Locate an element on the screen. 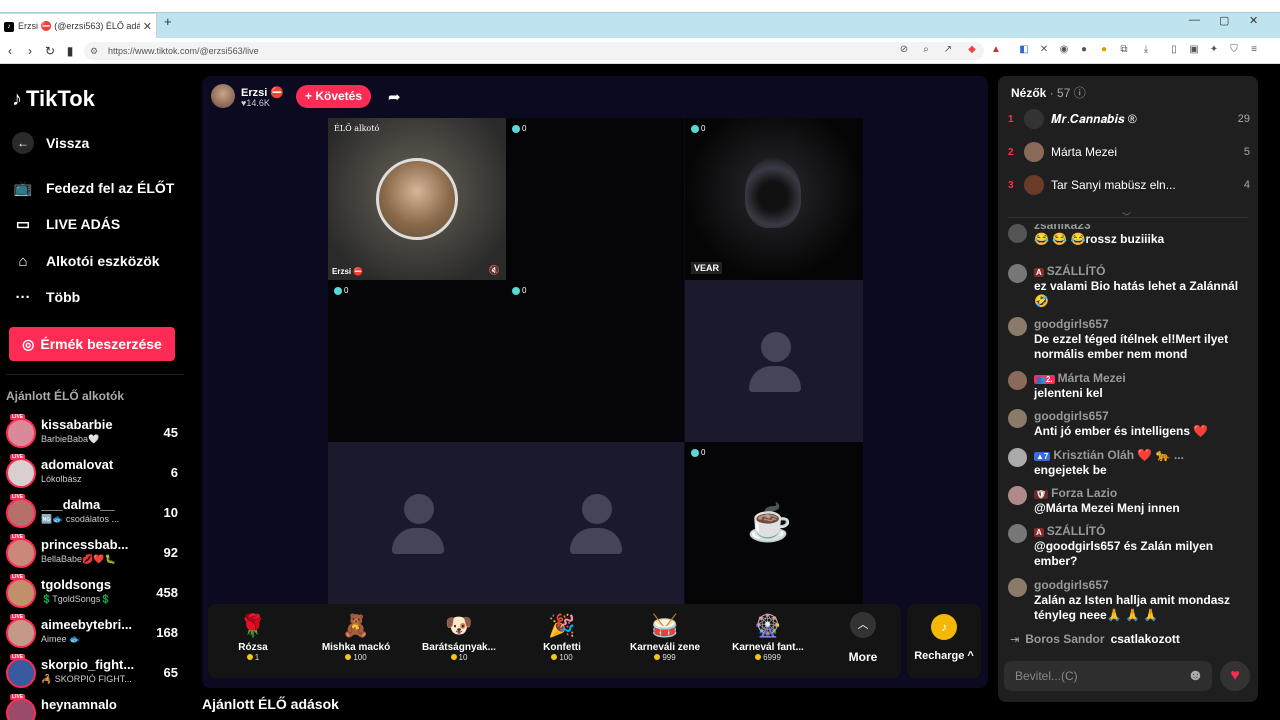 This screenshot has width=1280, height=720. close-window-icon: ✕ is located at coordinates (1253, 20).